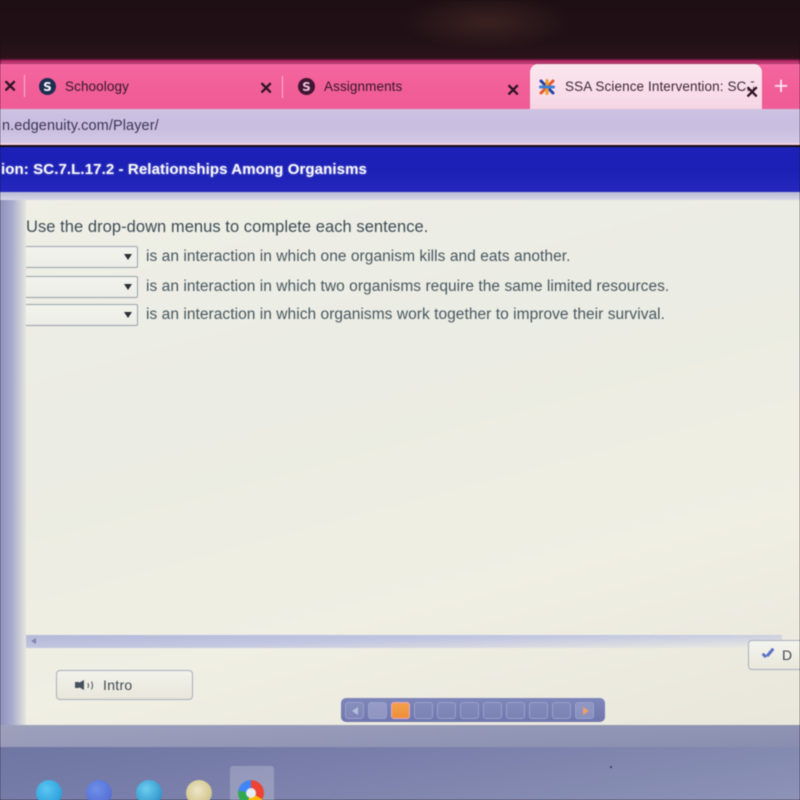 The image size is (800, 800). What do you see at coordinates (659, 86) in the screenshot?
I see `tab-label-ssa: SSA Science Intervention: SC.7.L` at bounding box center [659, 86].